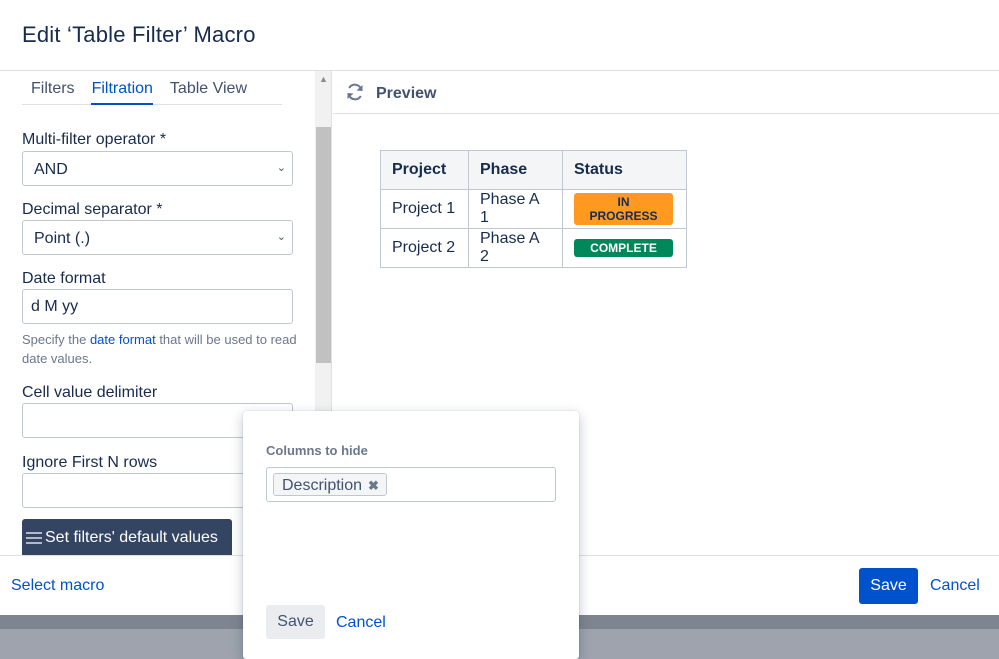 This screenshot has height=659, width=999. I want to click on table-row: Project 1 Phase A 1 IN PROGRESS, so click(533, 209).